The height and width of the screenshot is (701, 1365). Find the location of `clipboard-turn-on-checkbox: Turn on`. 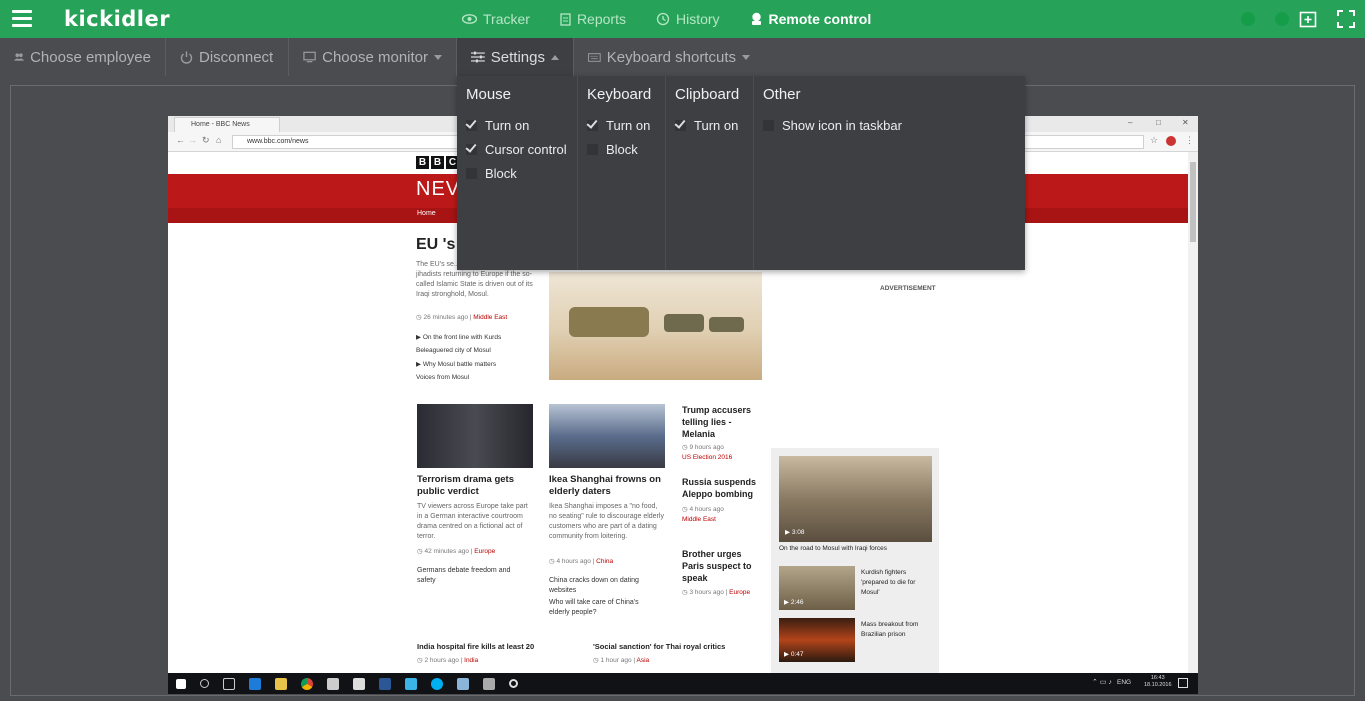

clipboard-turn-on-checkbox: Turn on is located at coordinates (709, 125).